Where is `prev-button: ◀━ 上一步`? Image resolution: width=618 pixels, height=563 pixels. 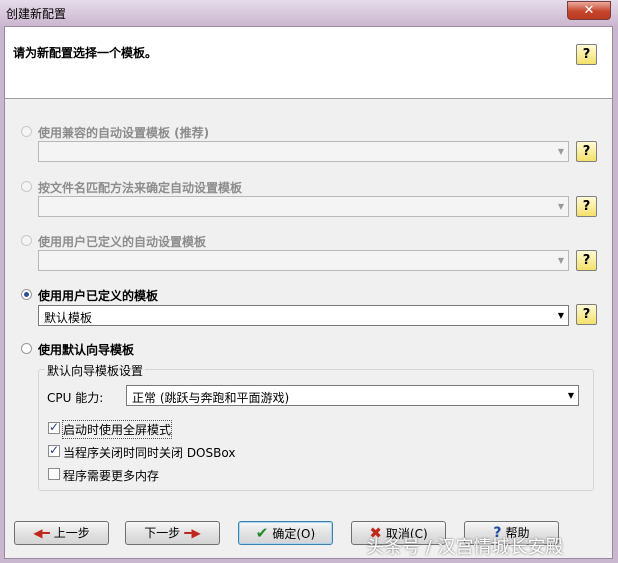 prev-button: ◀━ 上一步 is located at coordinates (61, 533).